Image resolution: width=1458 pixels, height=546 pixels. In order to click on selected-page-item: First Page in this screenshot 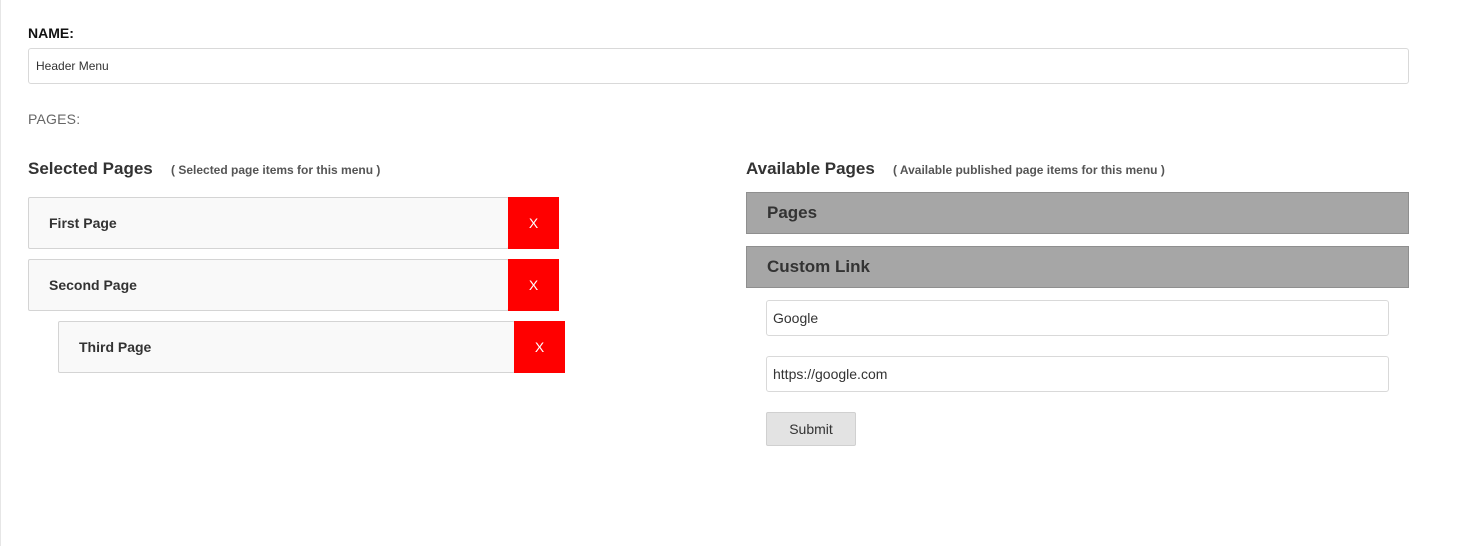, I will do `click(268, 223)`.